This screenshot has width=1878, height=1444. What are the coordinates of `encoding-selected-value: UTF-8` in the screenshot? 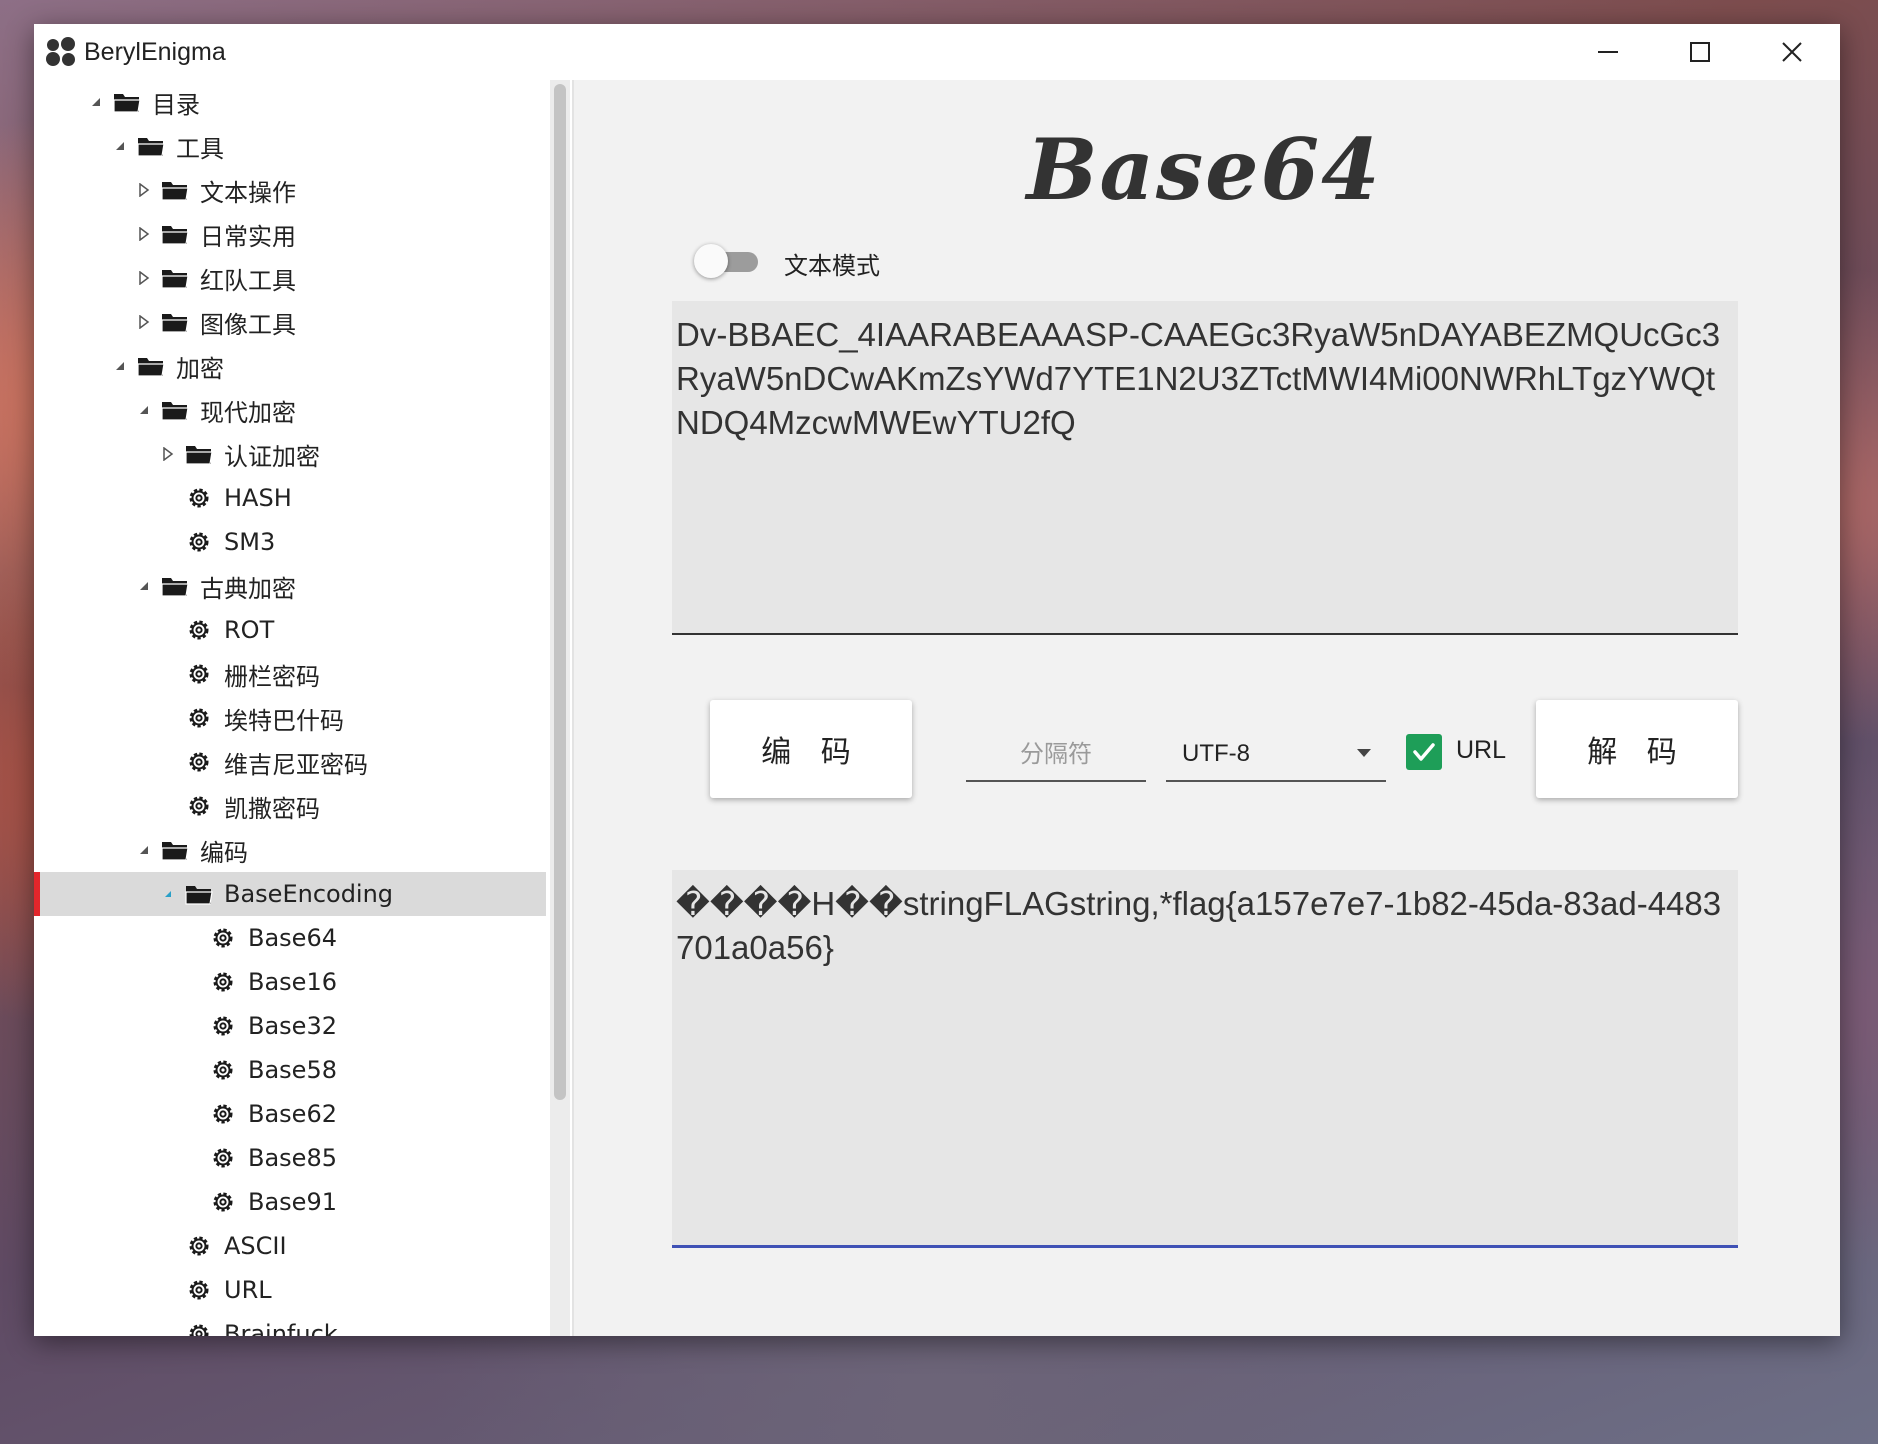 It's located at (1216, 753).